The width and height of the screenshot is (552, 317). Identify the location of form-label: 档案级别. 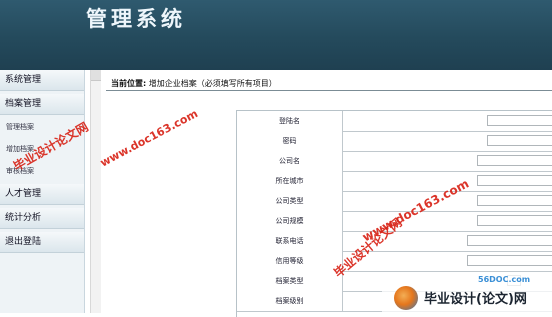
(290, 301).